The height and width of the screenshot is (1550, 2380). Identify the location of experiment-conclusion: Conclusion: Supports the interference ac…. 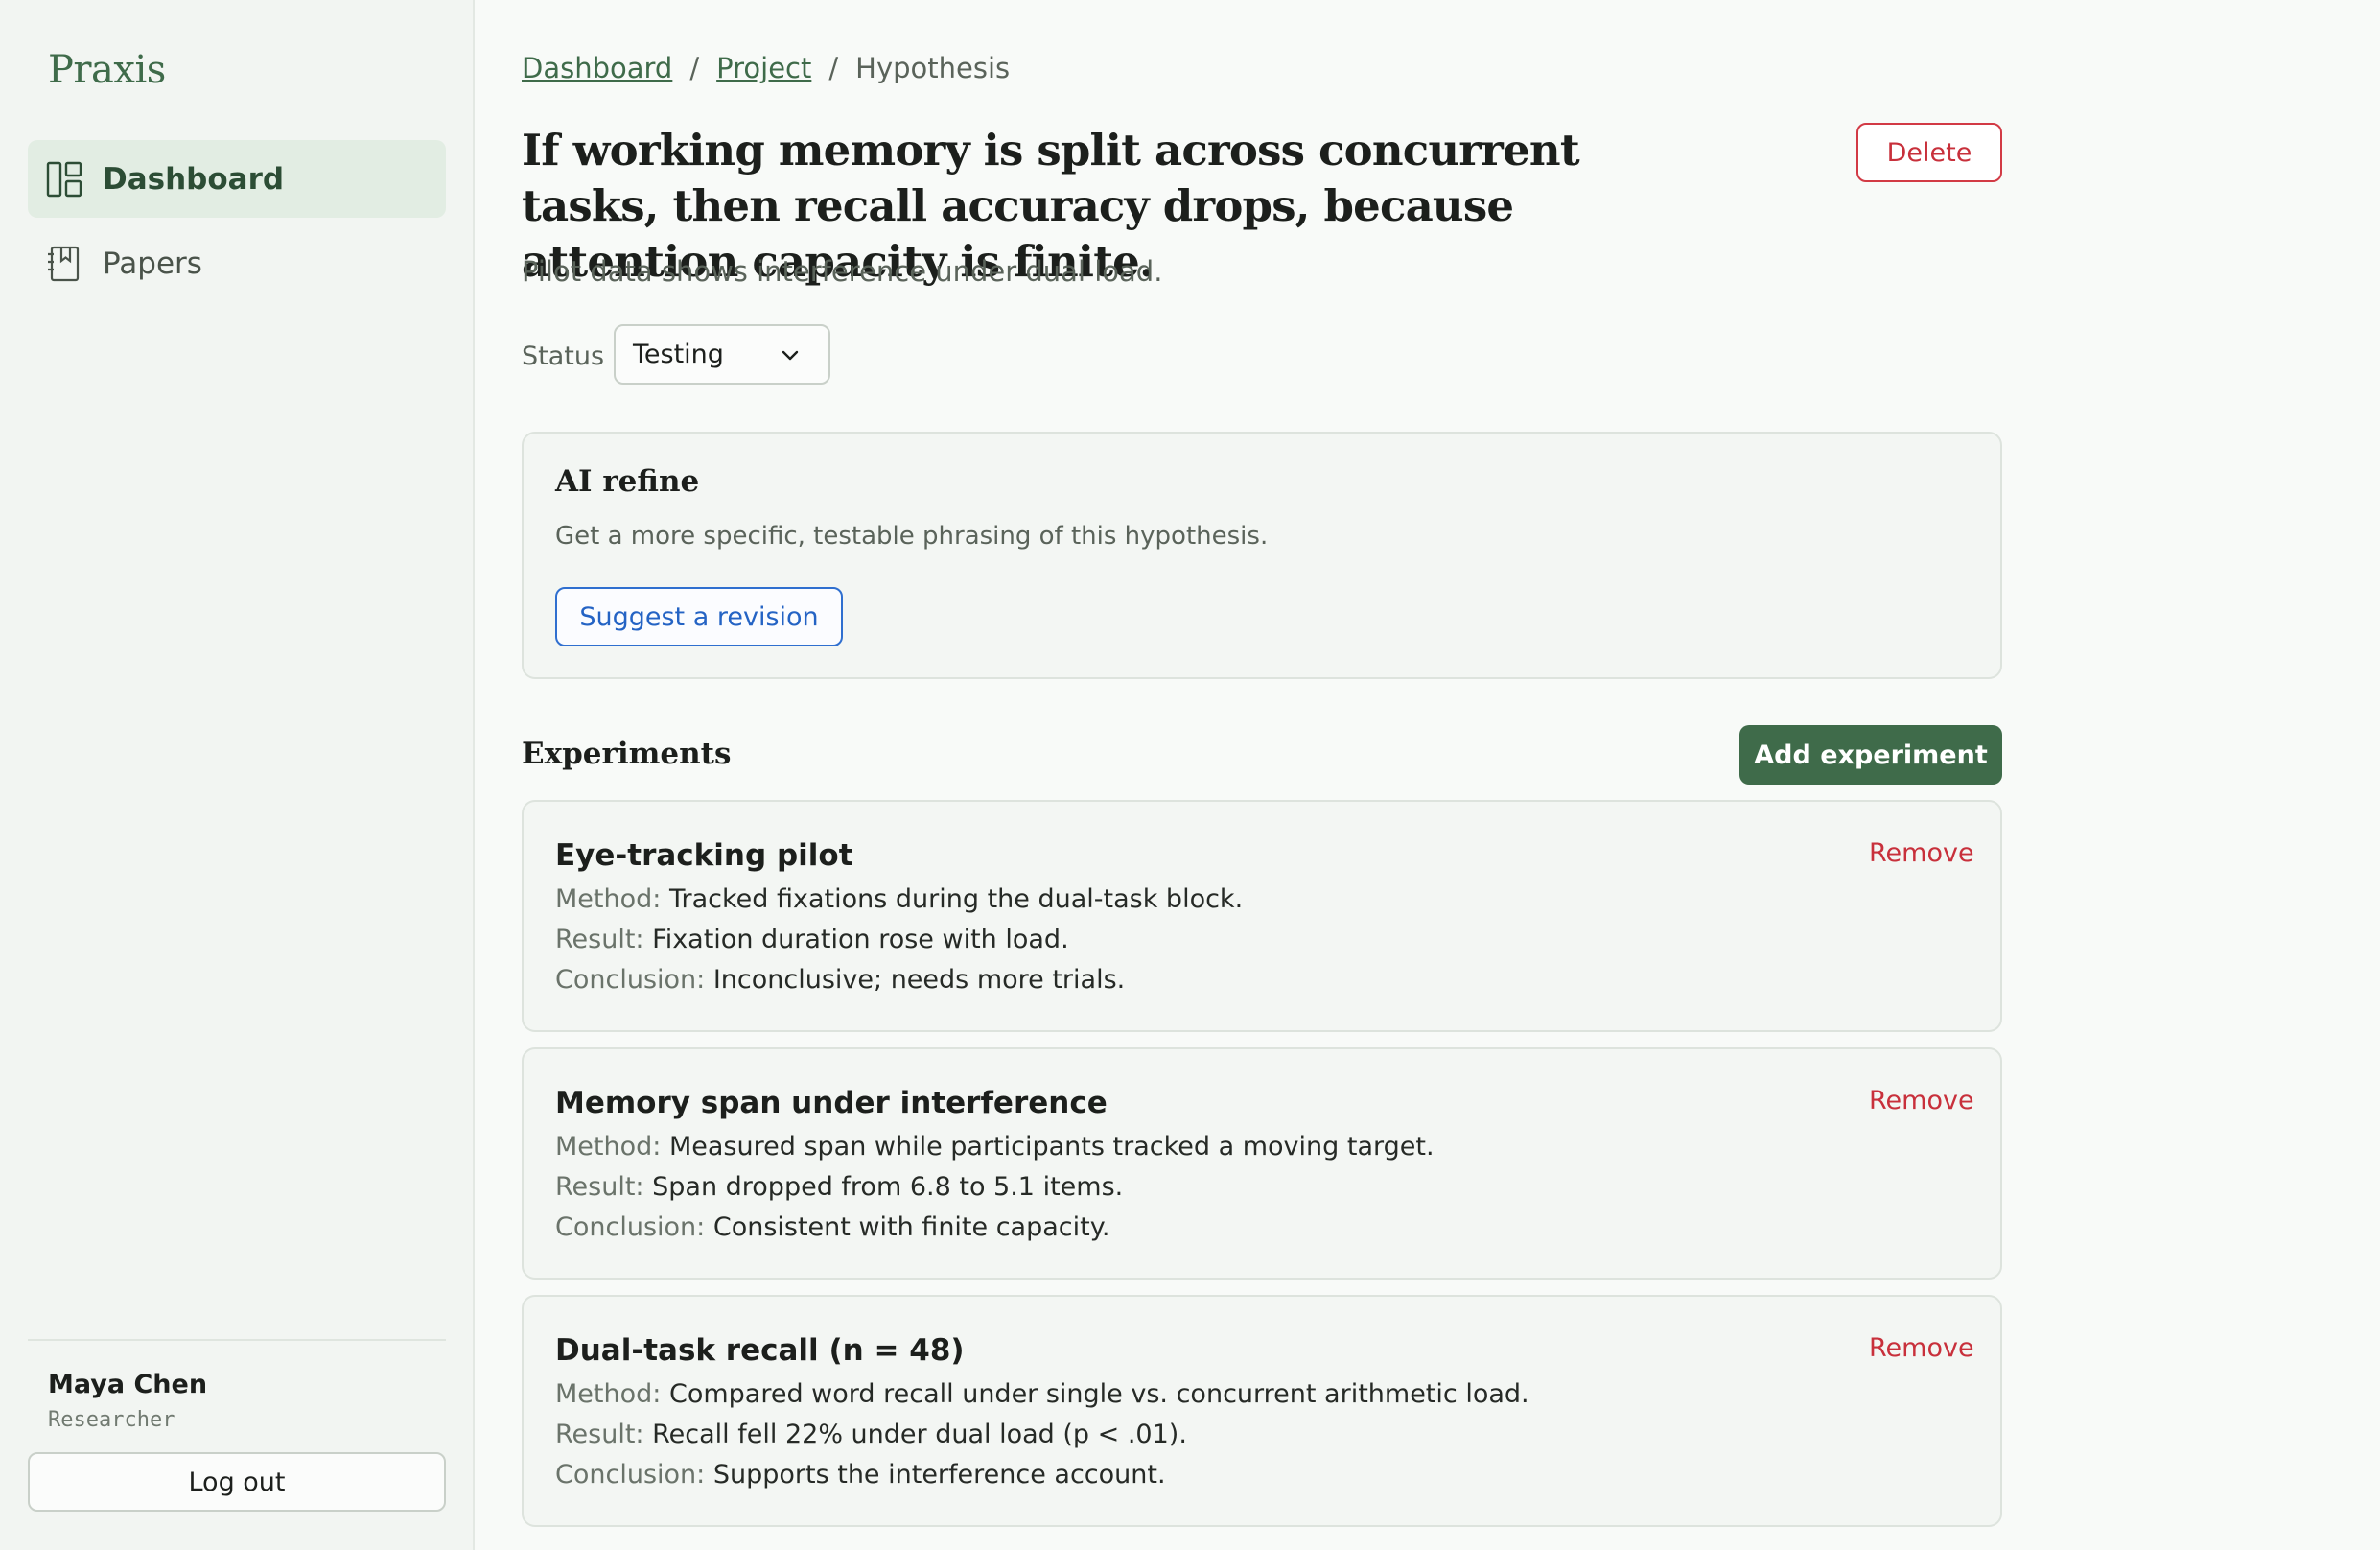
(860, 1475).